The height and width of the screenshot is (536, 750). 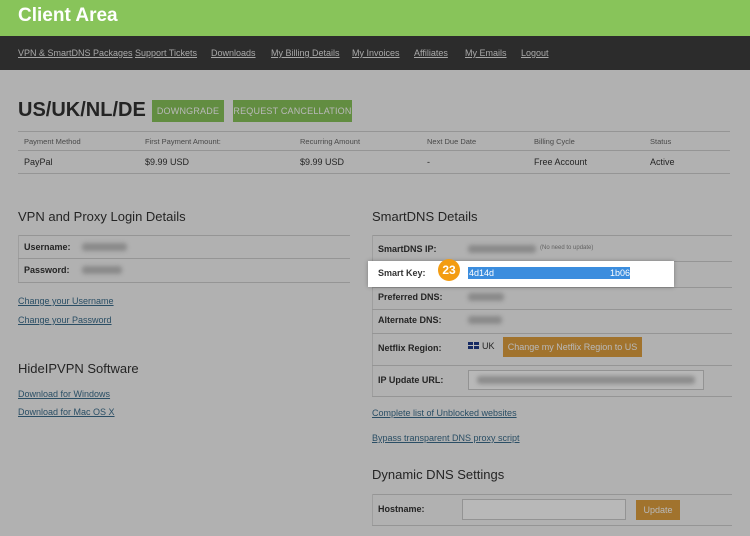 What do you see at coordinates (166, 53) in the screenshot?
I see `nav-support-tickets: Support Tickets` at bounding box center [166, 53].